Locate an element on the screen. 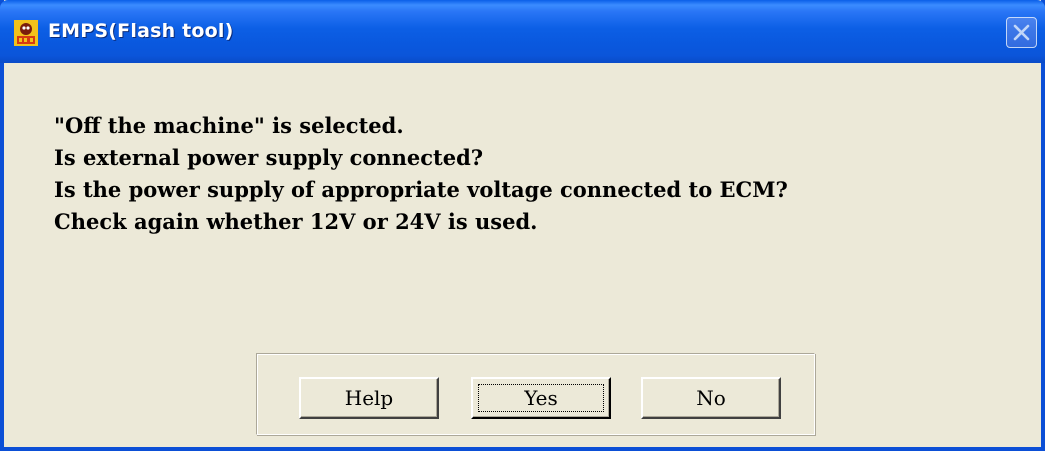 This screenshot has width=1045, height=451. help-button-label: Help is located at coordinates (369, 398).